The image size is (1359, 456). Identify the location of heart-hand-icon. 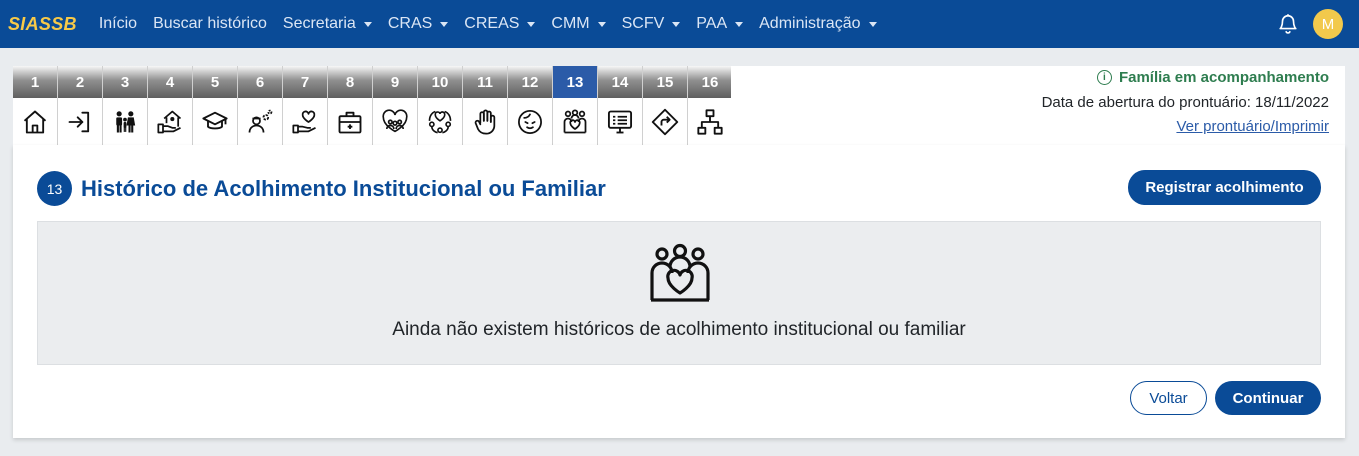
(304, 121).